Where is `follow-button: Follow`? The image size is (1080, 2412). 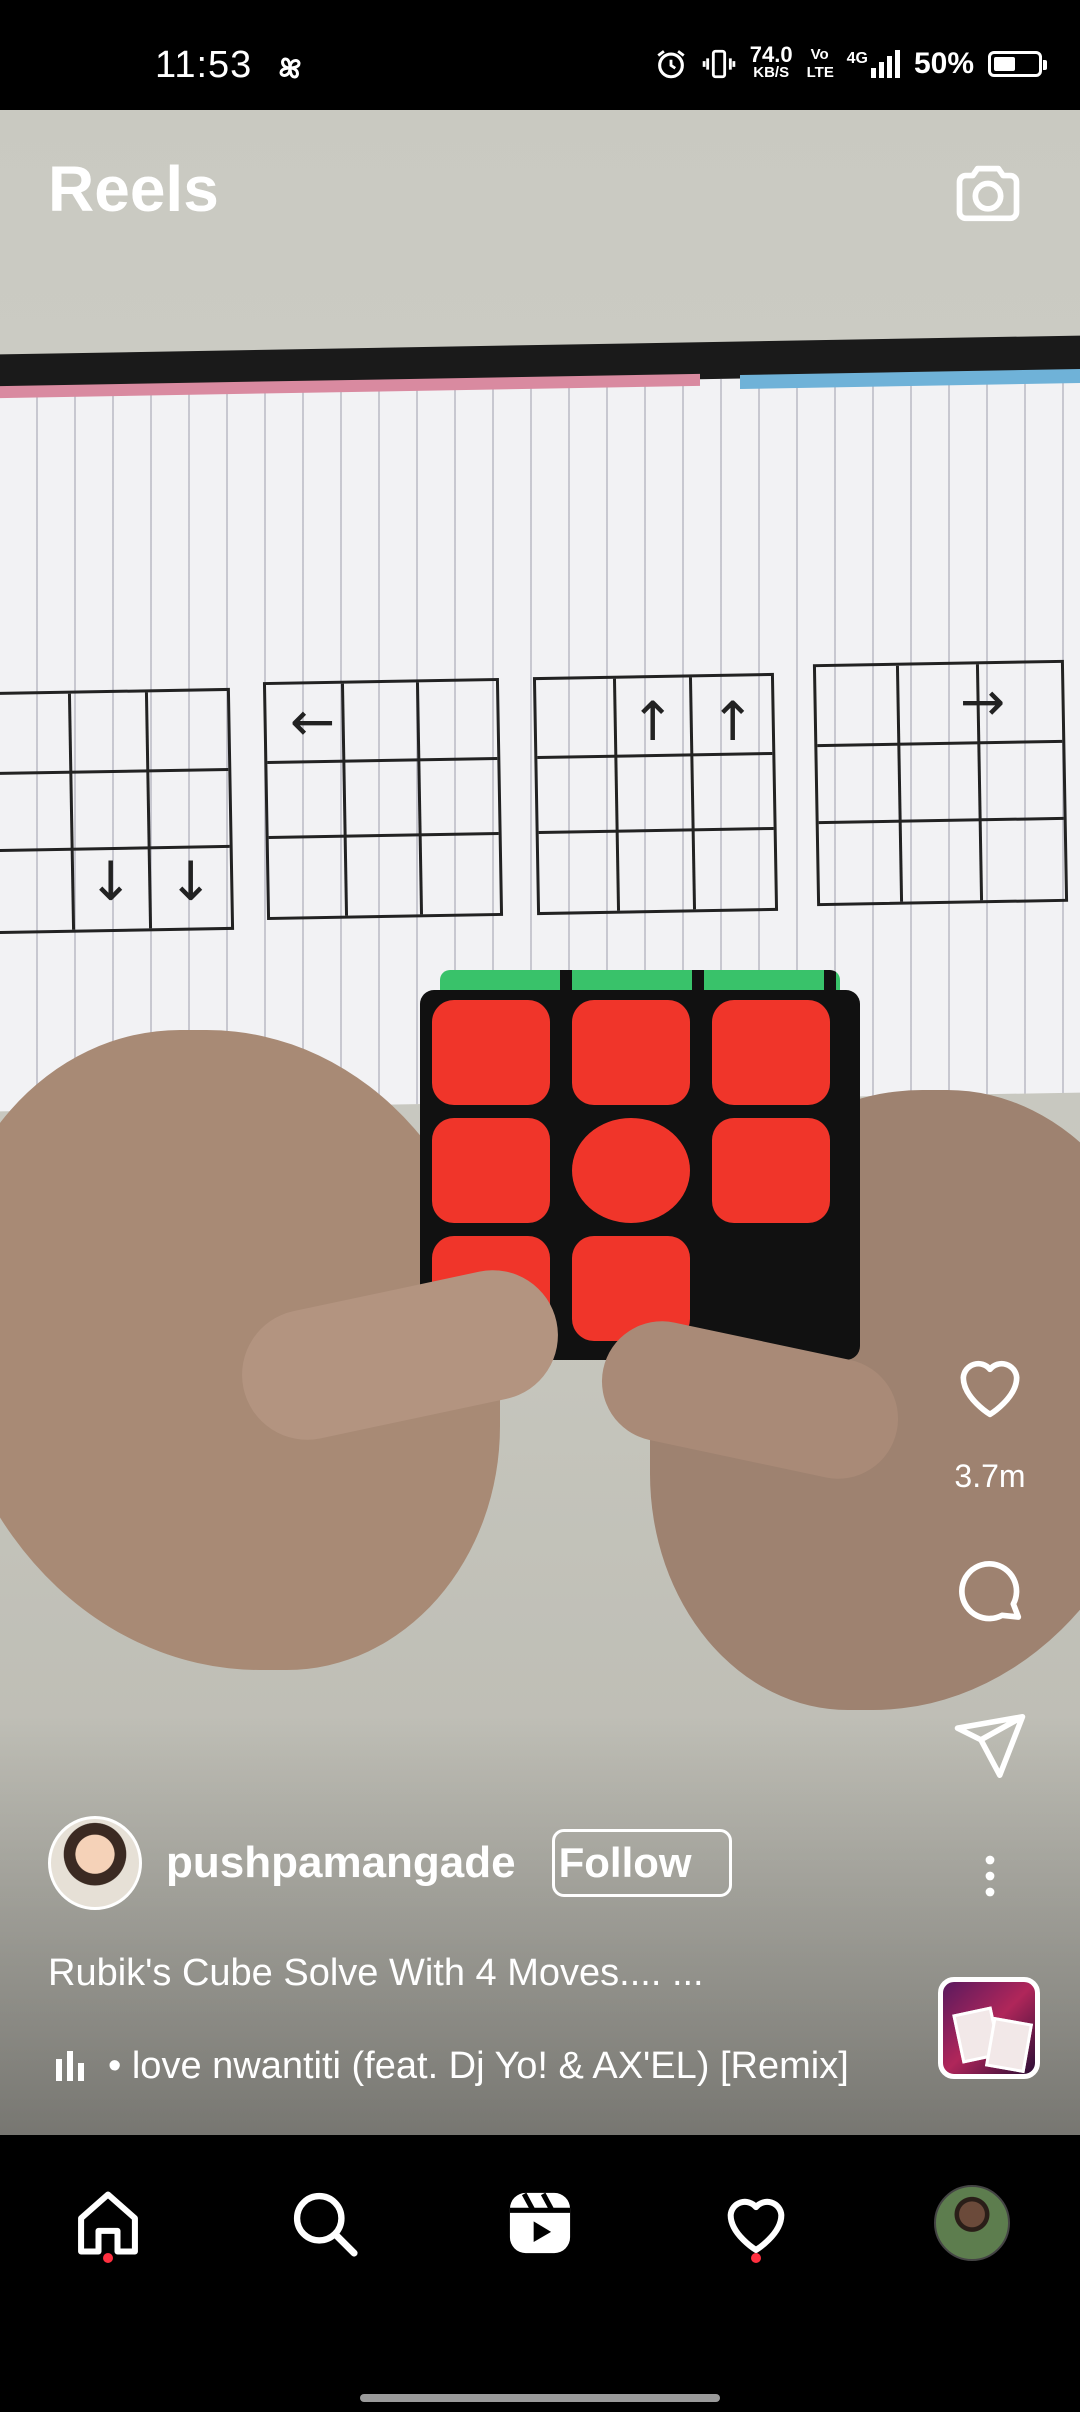 follow-button: Follow is located at coordinates (641, 1863).